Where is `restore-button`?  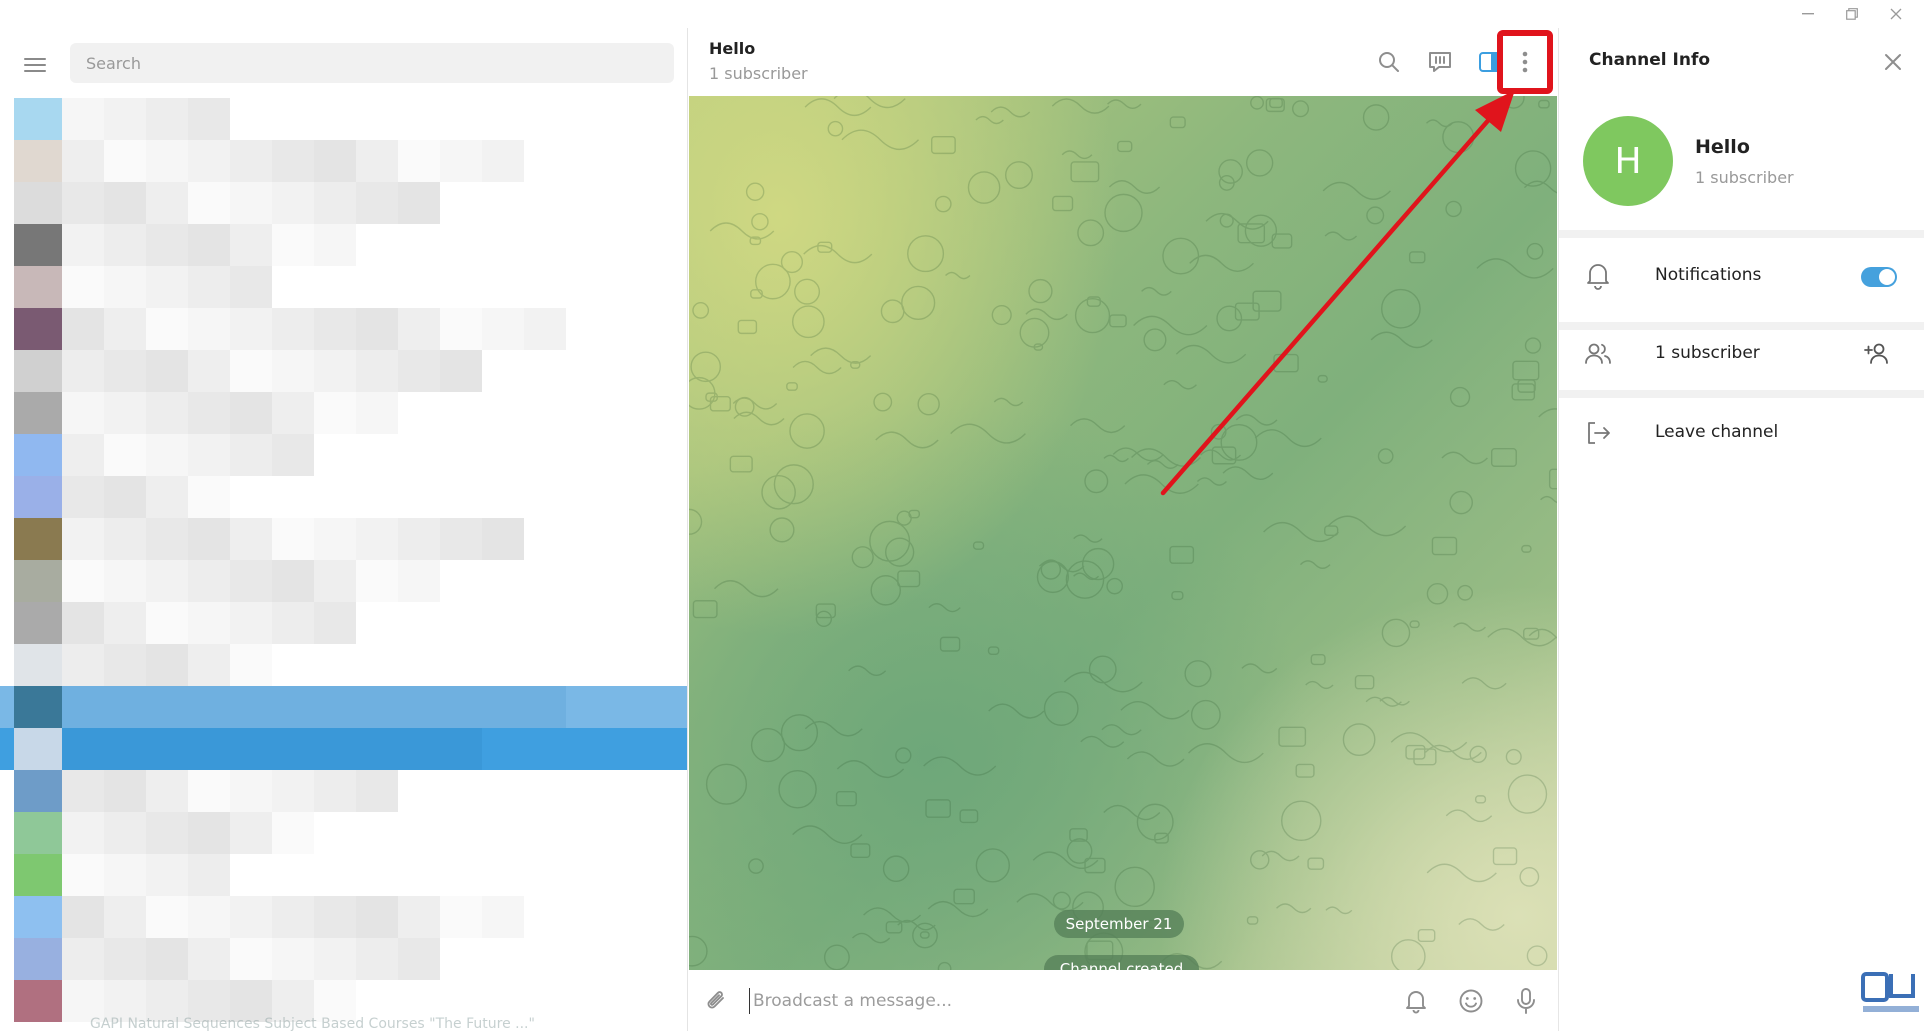
restore-button is located at coordinates (1852, 14).